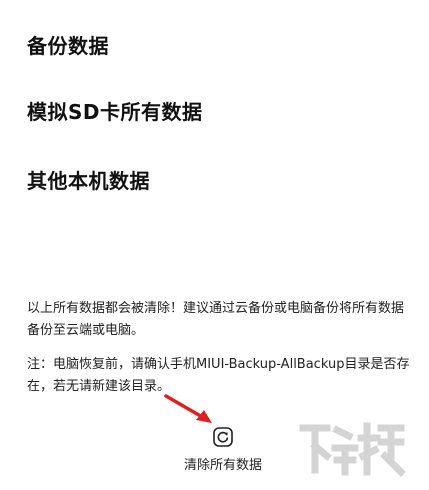 The image size is (429, 490). Describe the element at coordinates (88, 181) in the screenshot. I see `option-other-local-data: 其他本机数据` at that location.